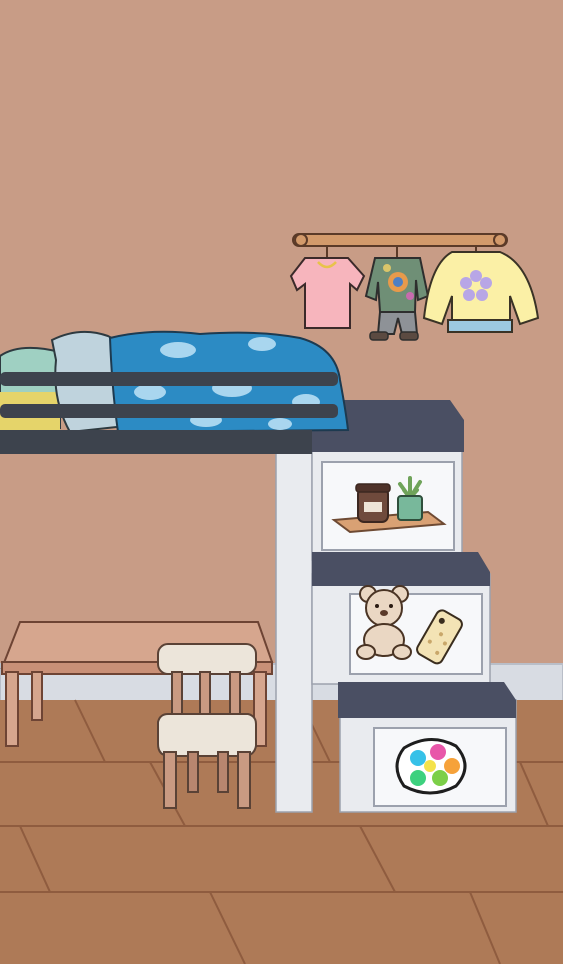  Describe the element at coordinates (410, 498) in the screenshot. I see `plant-icon` at that location.